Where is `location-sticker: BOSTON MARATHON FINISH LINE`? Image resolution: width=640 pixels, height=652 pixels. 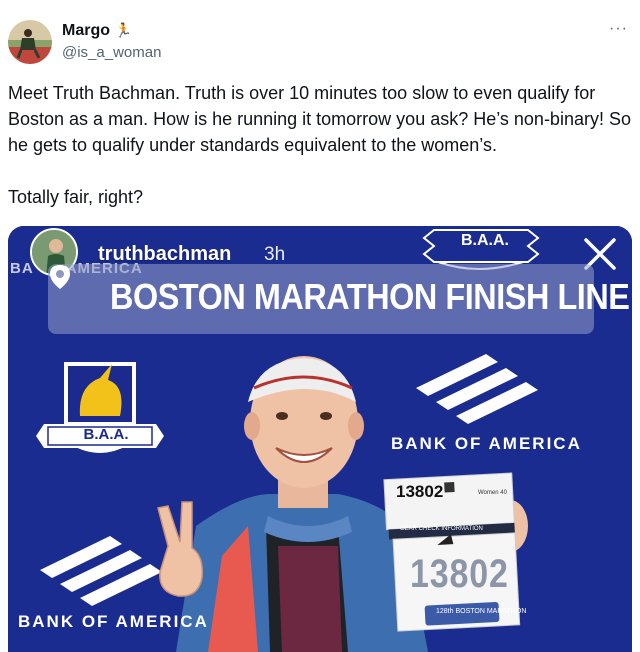 location-sticker: BOSTON MARATHON FINISH LINE is located at coordinates (339, 299).